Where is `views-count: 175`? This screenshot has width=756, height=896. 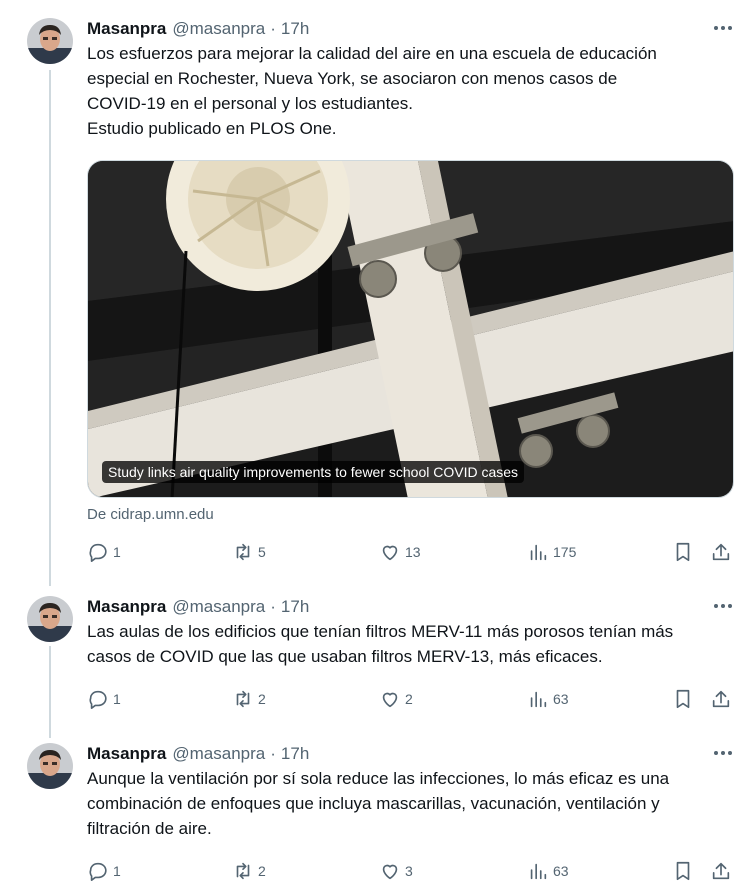 views-count: 175 is located at coordinates (565, 552).